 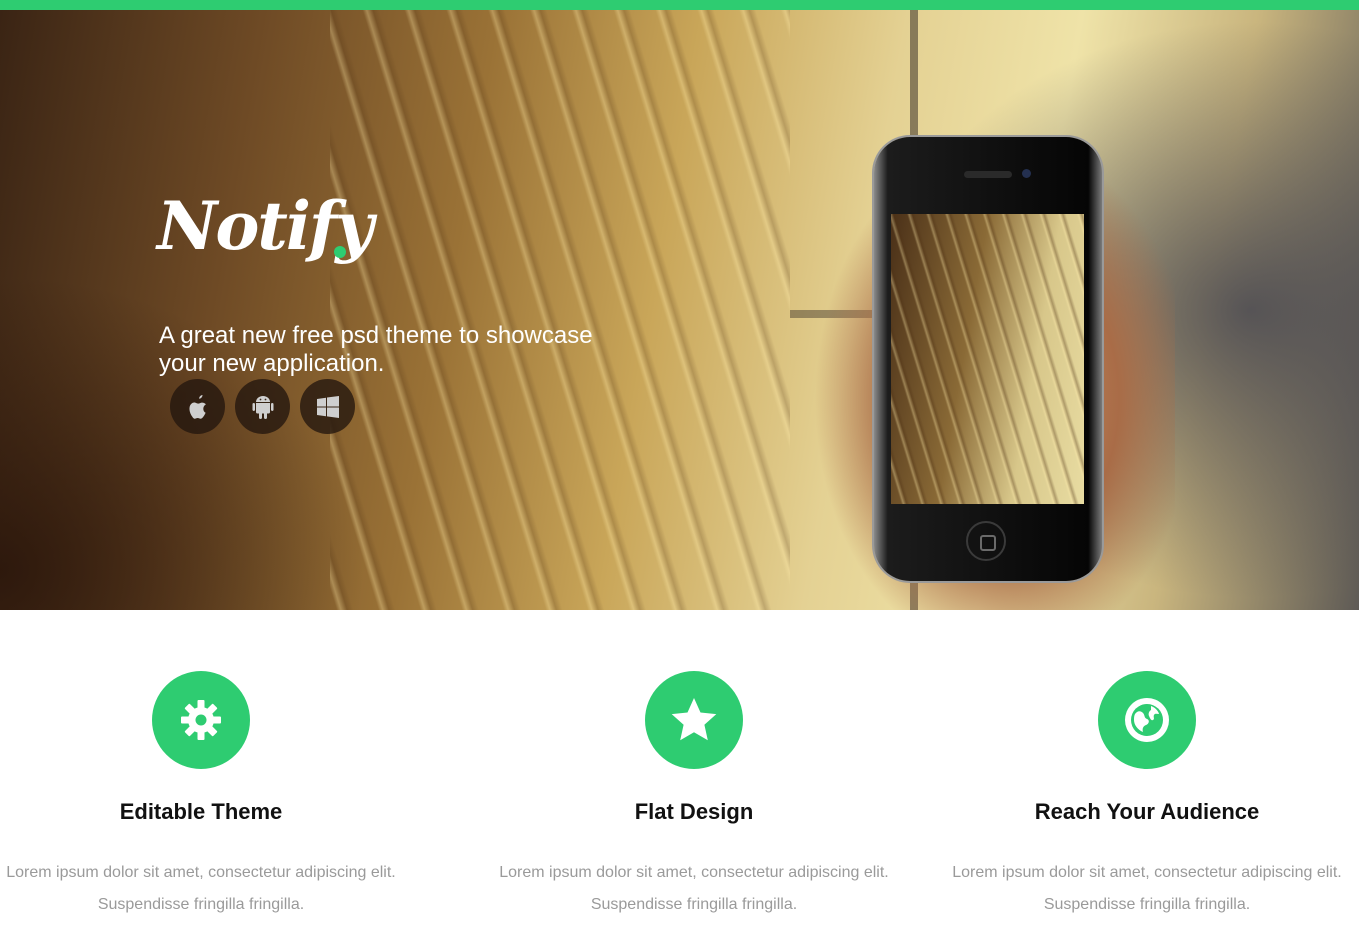 What do you see at coordinates (986, 541) in the screenshot?
I see `phone-home-button` at bounding box center [986, 541].